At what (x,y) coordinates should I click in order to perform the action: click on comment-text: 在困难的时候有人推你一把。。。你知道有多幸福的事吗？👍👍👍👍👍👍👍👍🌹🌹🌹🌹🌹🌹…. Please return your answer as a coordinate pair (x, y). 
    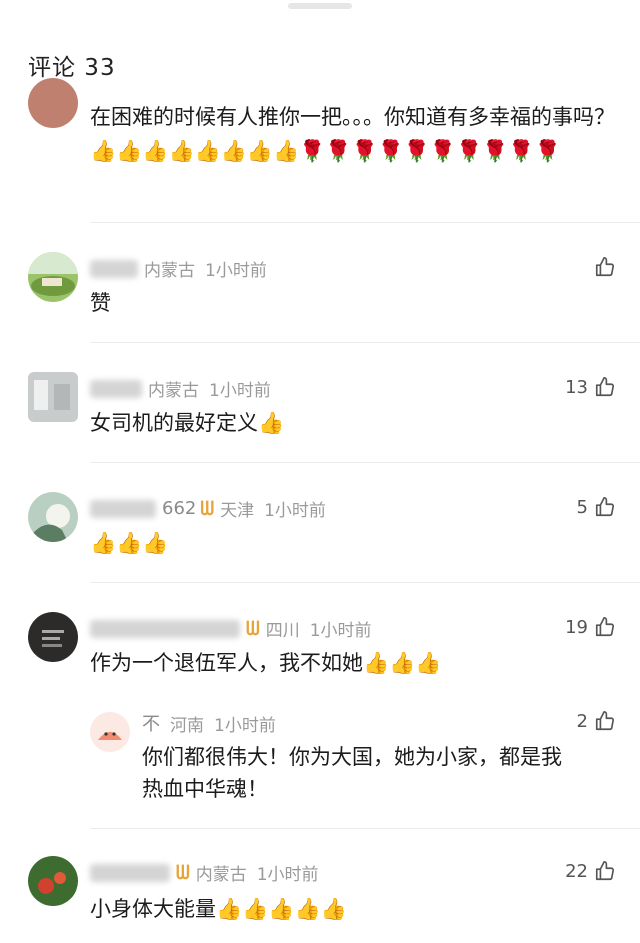
    Looking at the image, I should click on (352, 134).